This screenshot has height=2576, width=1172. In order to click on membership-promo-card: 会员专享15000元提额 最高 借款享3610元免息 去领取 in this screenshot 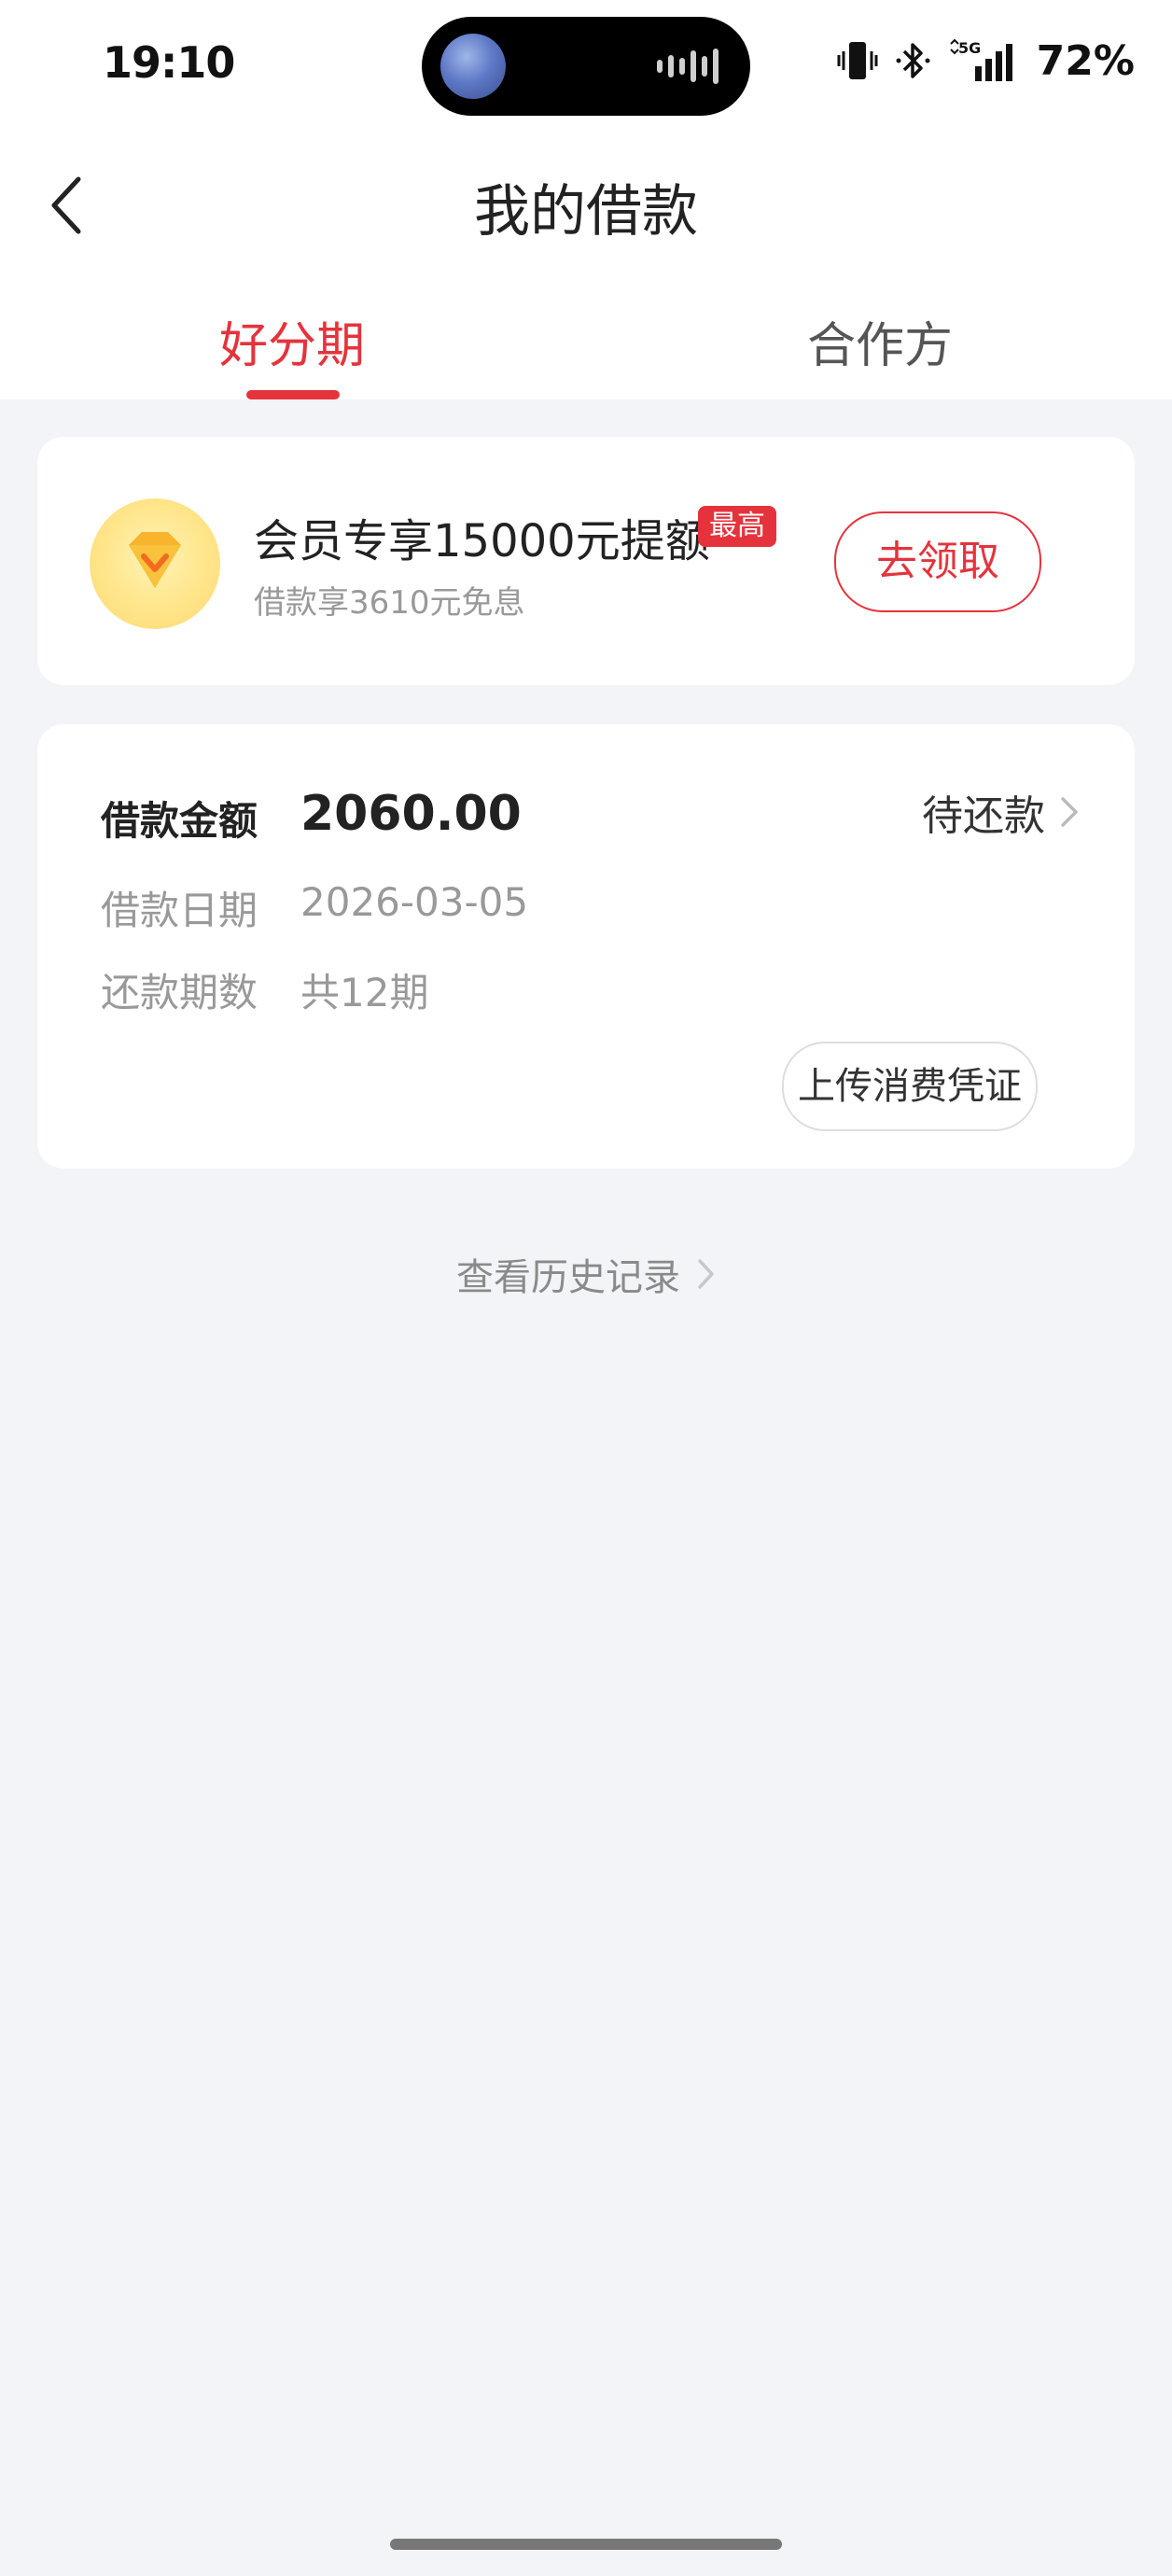, I will do `click(586, 561)`.